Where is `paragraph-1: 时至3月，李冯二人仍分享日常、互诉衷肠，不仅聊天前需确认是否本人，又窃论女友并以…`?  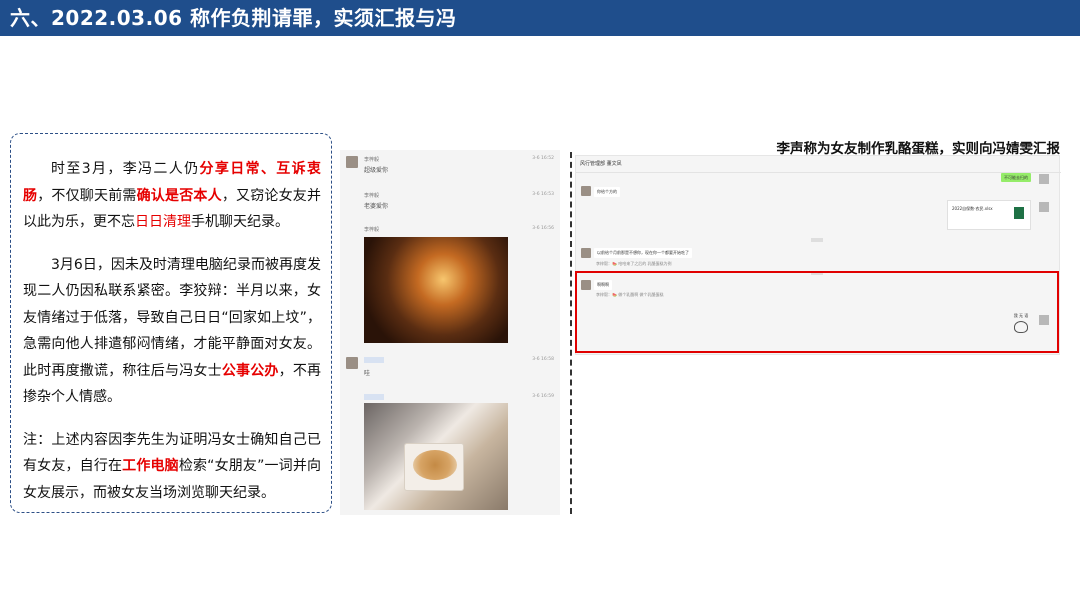 paragraph-1: 时至3月，李冯二人仍分享日常、互诉衷肠，不仅聊天前需确认是否本人，又窃论女友并以… is located at coordinates (172, 196).